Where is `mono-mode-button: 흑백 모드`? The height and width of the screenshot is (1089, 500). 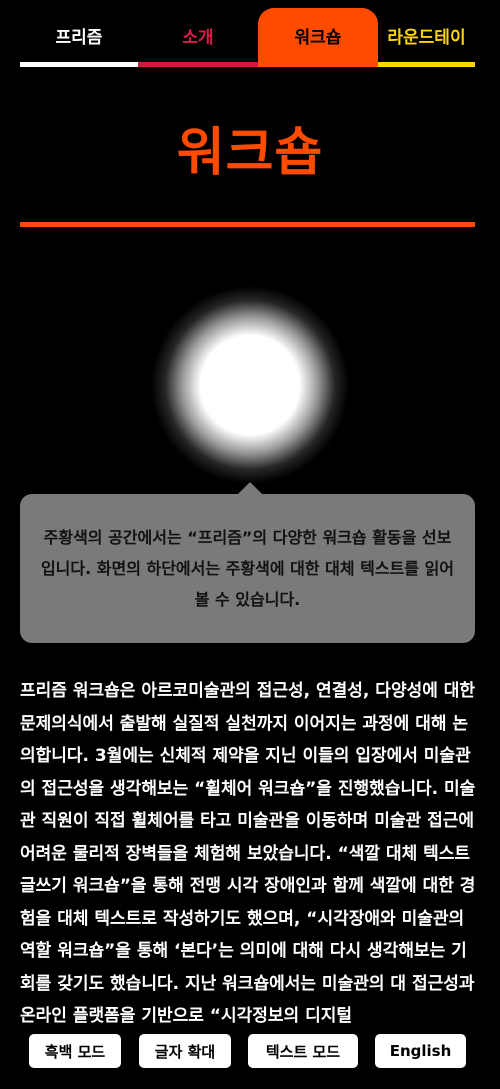 mono-mode-button: 흑백 모드 is located at coordinates (75, 1051).